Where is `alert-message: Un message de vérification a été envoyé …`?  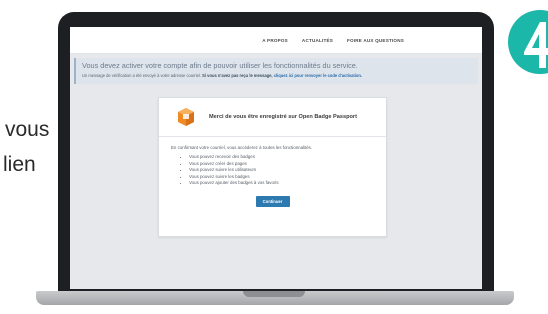 alert-message: Un message de vérification a été envoyé … is located at coordinates (277, 76).